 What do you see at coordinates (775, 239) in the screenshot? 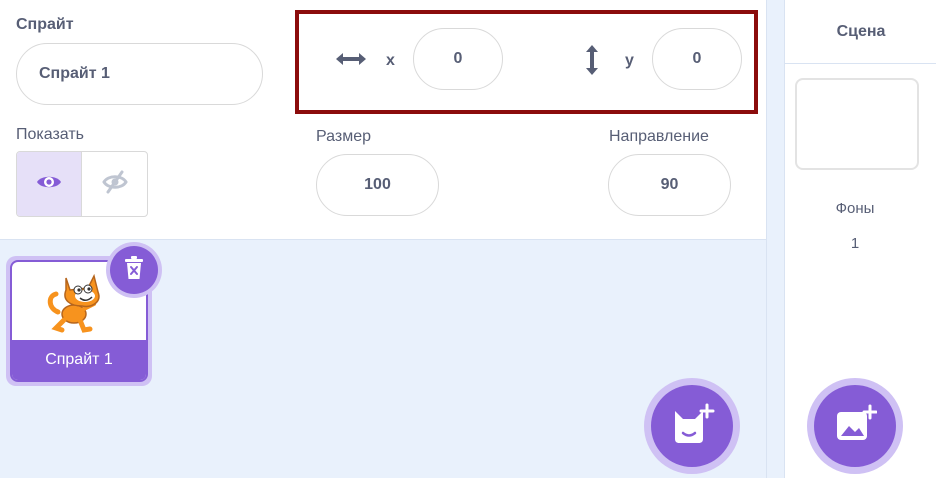
I see `panel-divider` at bounding box center [775, 239].